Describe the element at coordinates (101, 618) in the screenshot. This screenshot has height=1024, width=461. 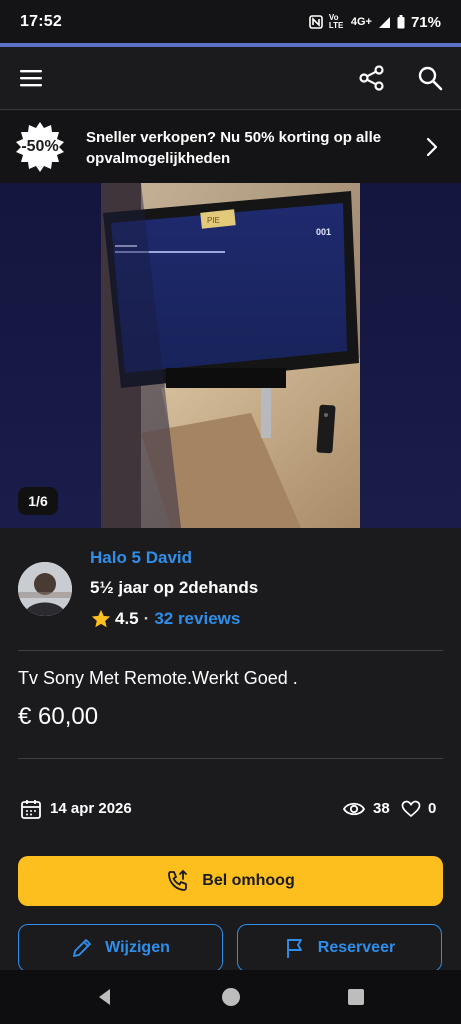
I see `star-icon` at that location.